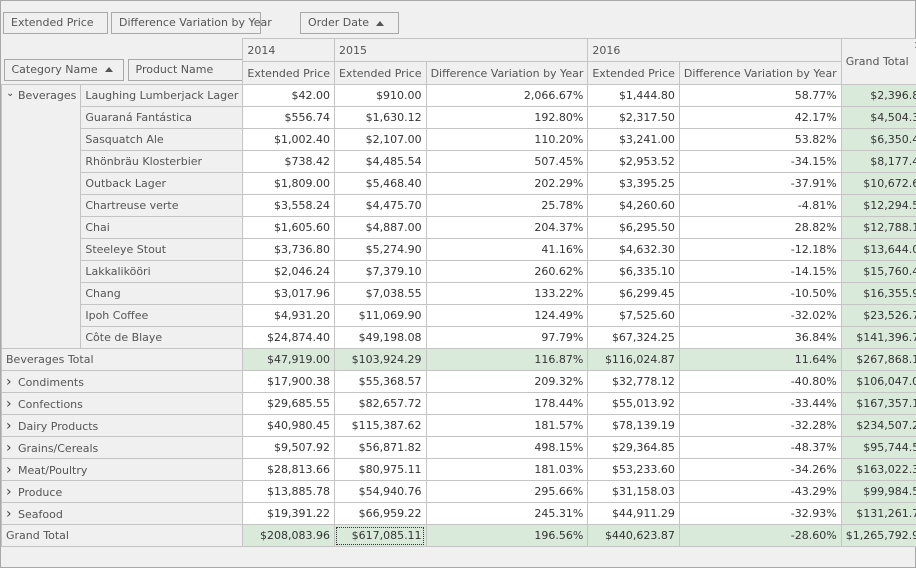 The image size is (916, 568). I want to click on data-cell: $6,335.10, so click(633, 271).